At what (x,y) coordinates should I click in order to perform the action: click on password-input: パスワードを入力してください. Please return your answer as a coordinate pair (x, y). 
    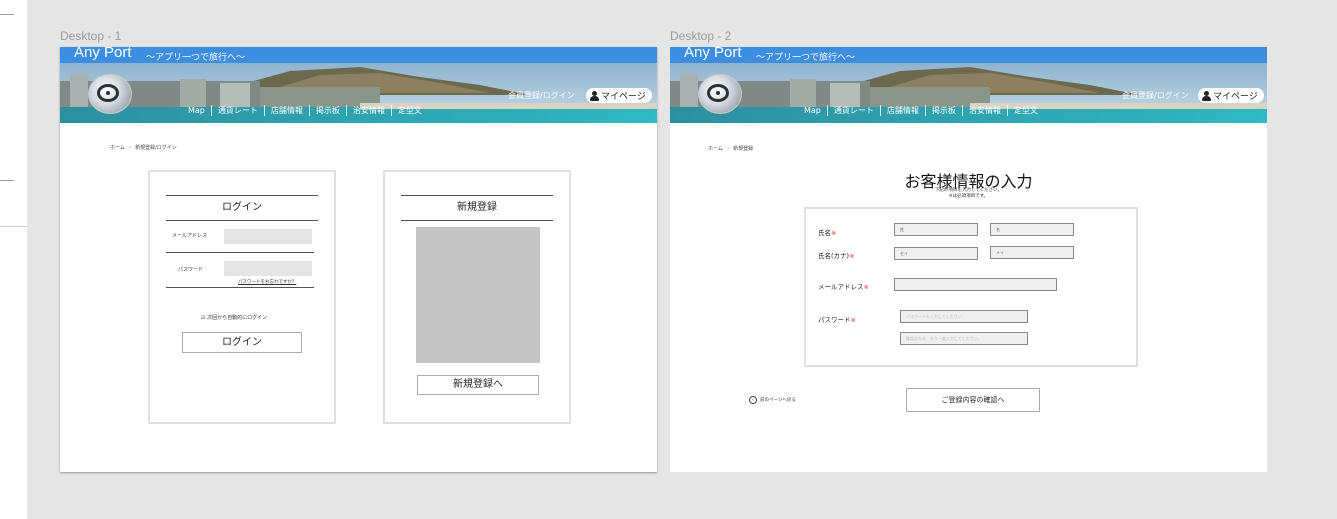
    Looking at the image, I should click on (964, 316).